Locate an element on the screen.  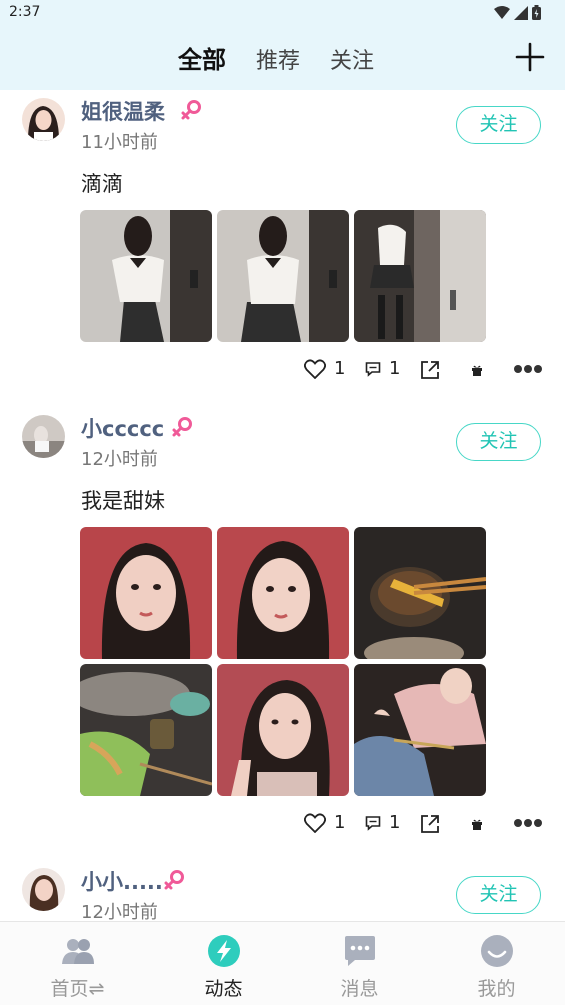
post-time: 11小时前 is located at coordinates (119, 142).